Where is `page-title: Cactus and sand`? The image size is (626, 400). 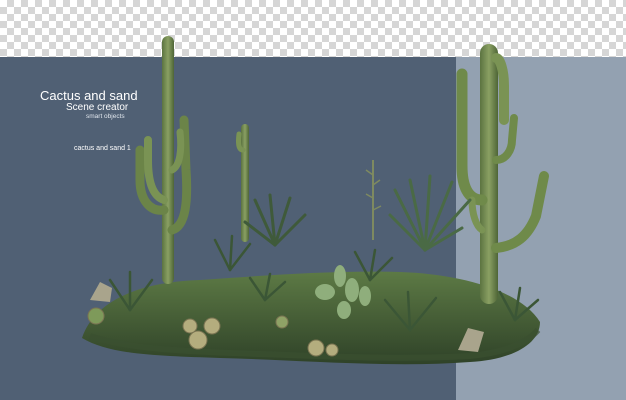 page-title: Cactus and sand is located at coordinates (89, 95).